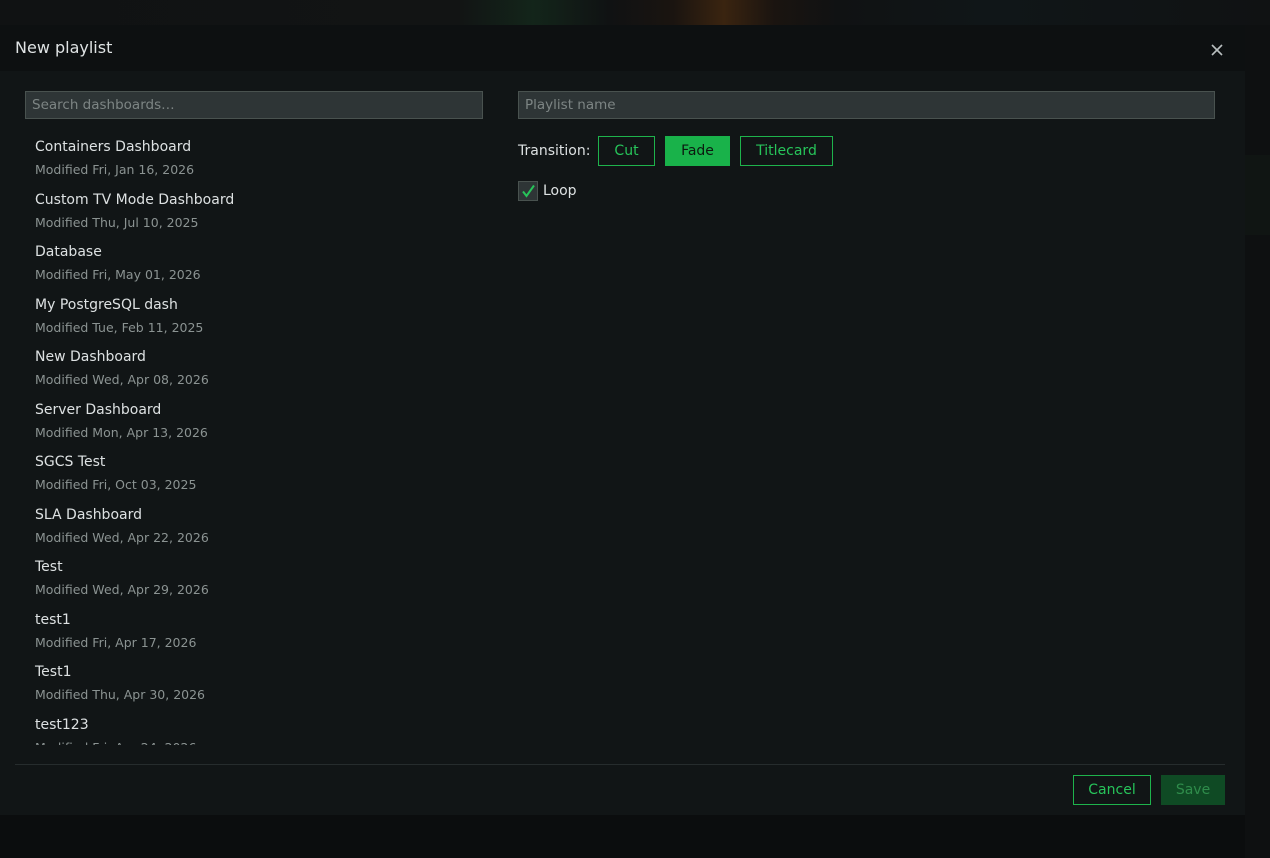 The image size is (1270, 858). I want to click on loop-checkbox, so click(528, 191).